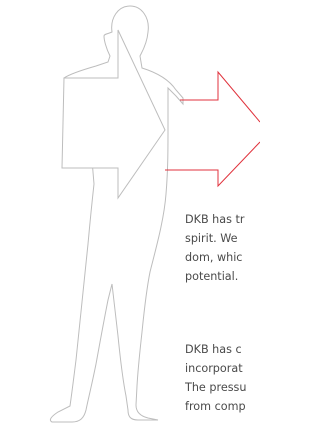 The image size is (320, 423). What do you see at coordinates (212, 129) in the screenshot?
I see `red-arrow-outline` at bounding box center [212, 129].